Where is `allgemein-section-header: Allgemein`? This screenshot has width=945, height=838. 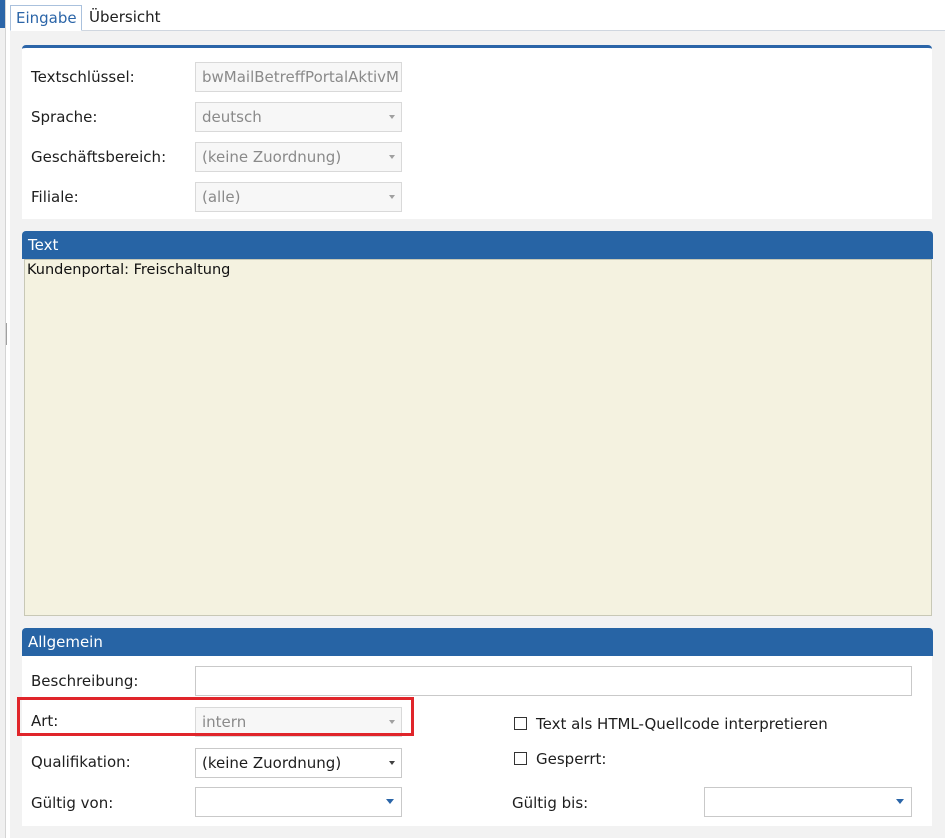
allgemein-section-header: Allgemein is located at coordinates (477, 642).